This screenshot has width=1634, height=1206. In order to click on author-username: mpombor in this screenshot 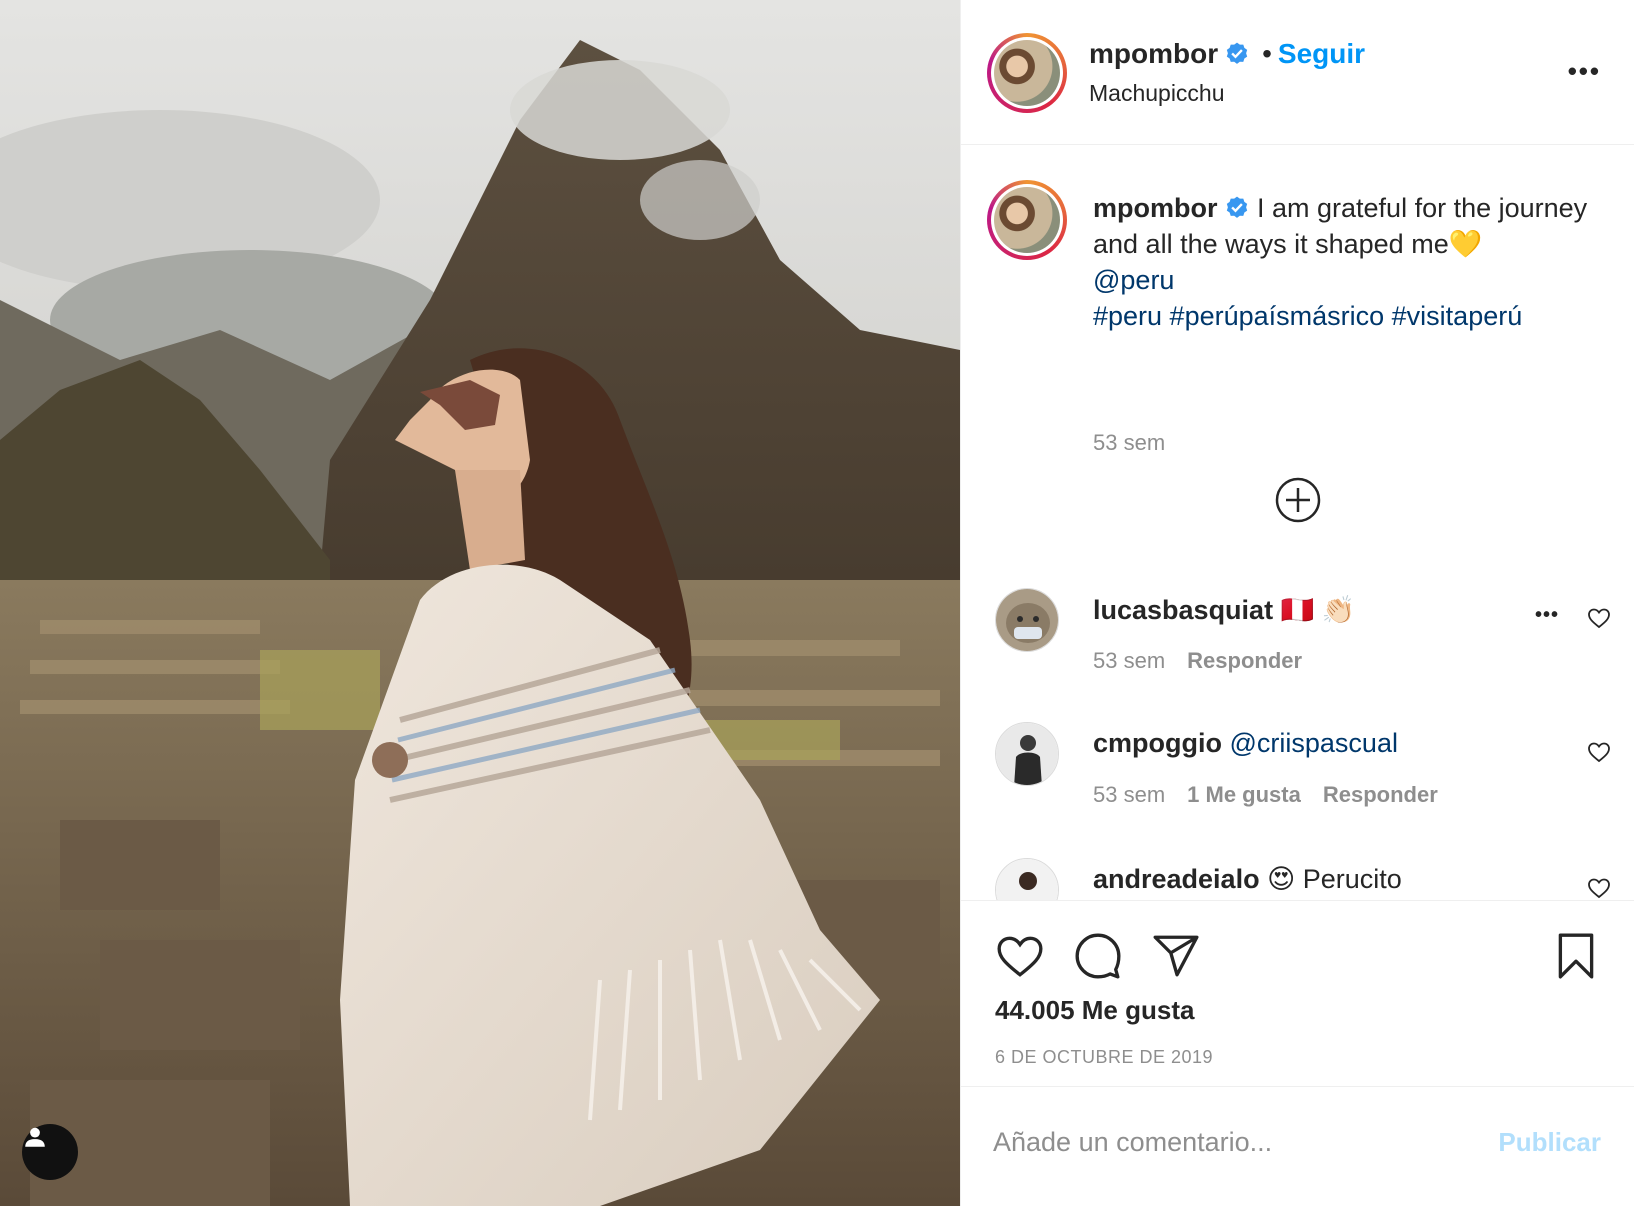, I will do `click(1153, 53)`.